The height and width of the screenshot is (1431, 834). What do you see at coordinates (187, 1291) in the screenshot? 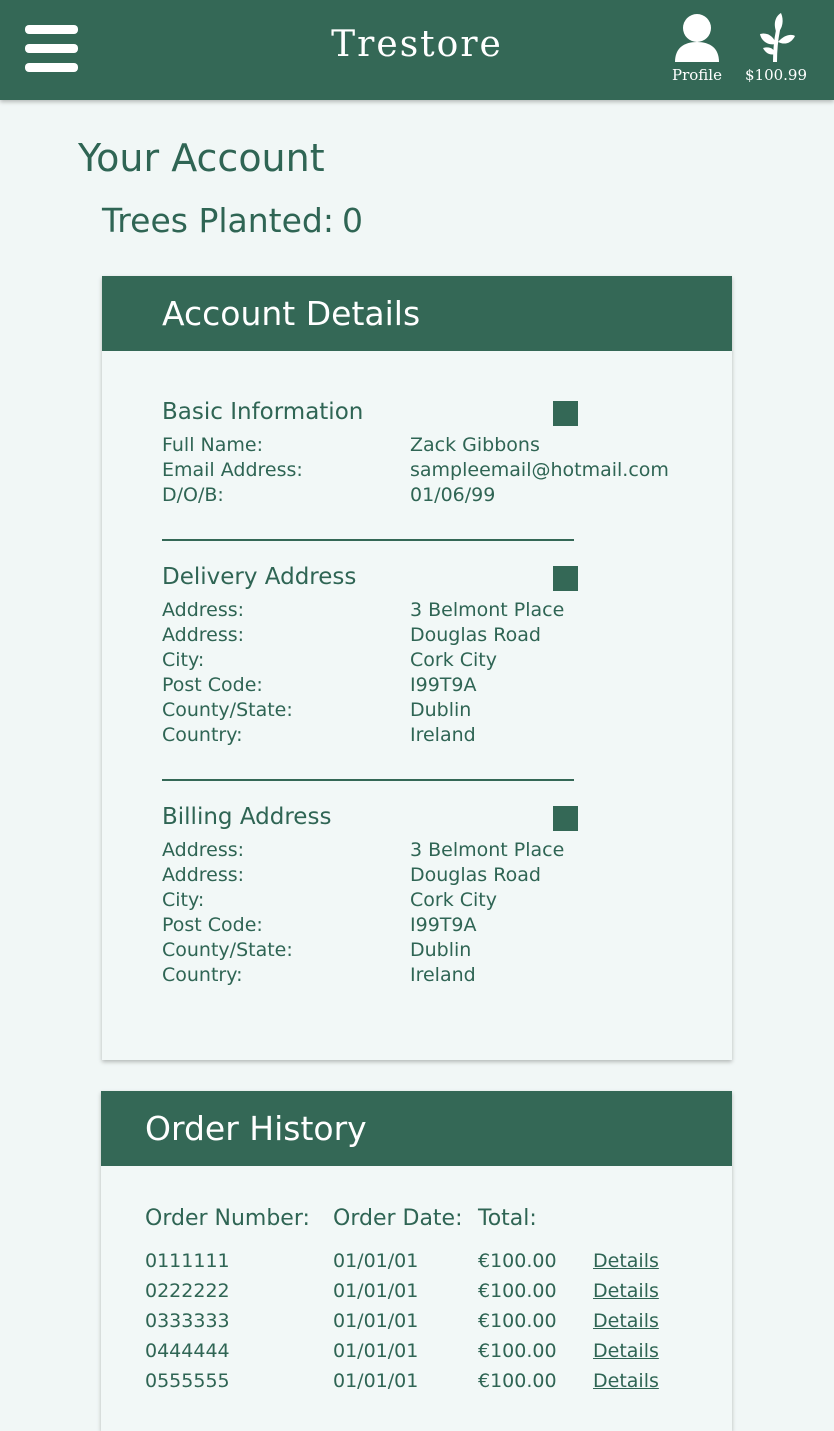
I see `order-number: 0222222` at bounding box center [187, 1291].